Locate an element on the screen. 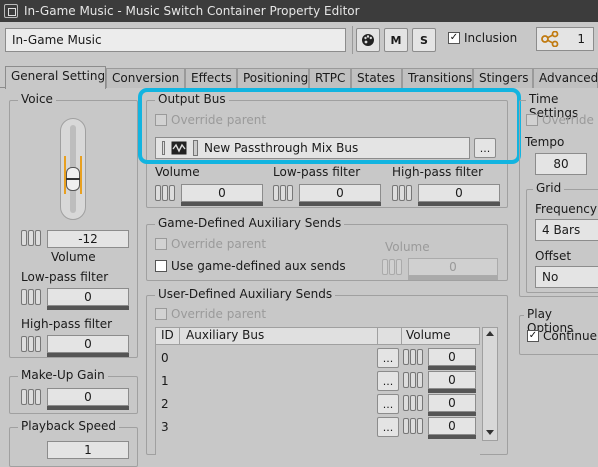  output-bus-highpass-rtpc-icon is located at coordinates (403, 193).